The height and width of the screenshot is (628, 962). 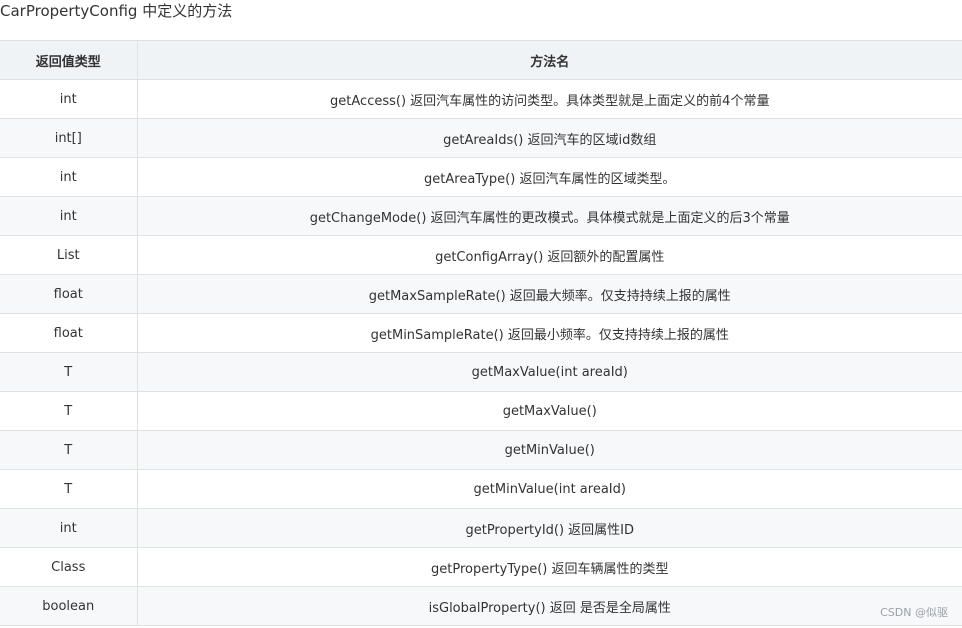 What do you see at coordinates (549, 489) in the screenshot?
I see `cell-method: getMinValue(int areaId)` at bounding box center [549, 489].